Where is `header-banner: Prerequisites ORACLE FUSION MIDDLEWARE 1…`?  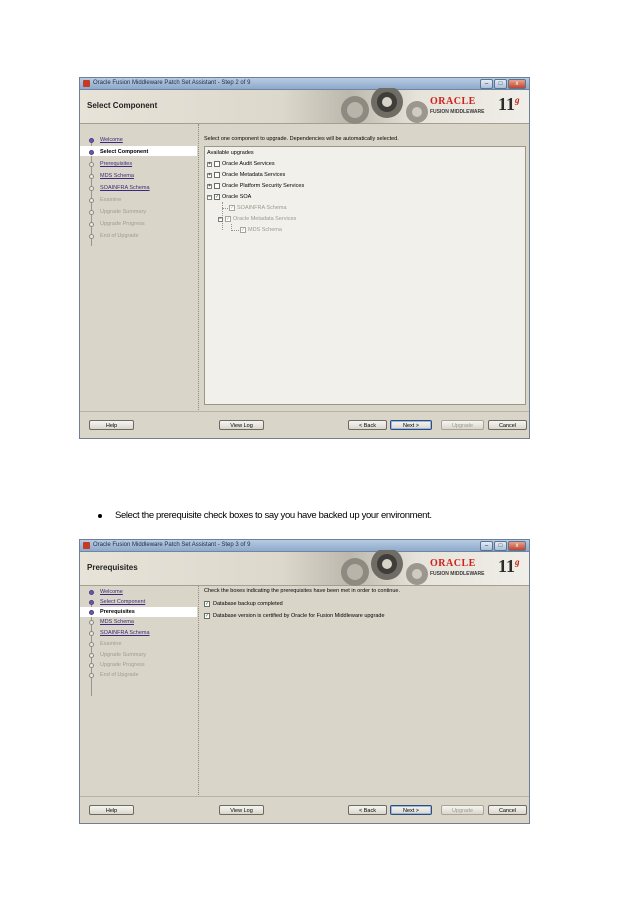
header-banner: Prerequisites ORACLE FUSION MIDDLEWARE 1… is located at coordinates (304, 568).